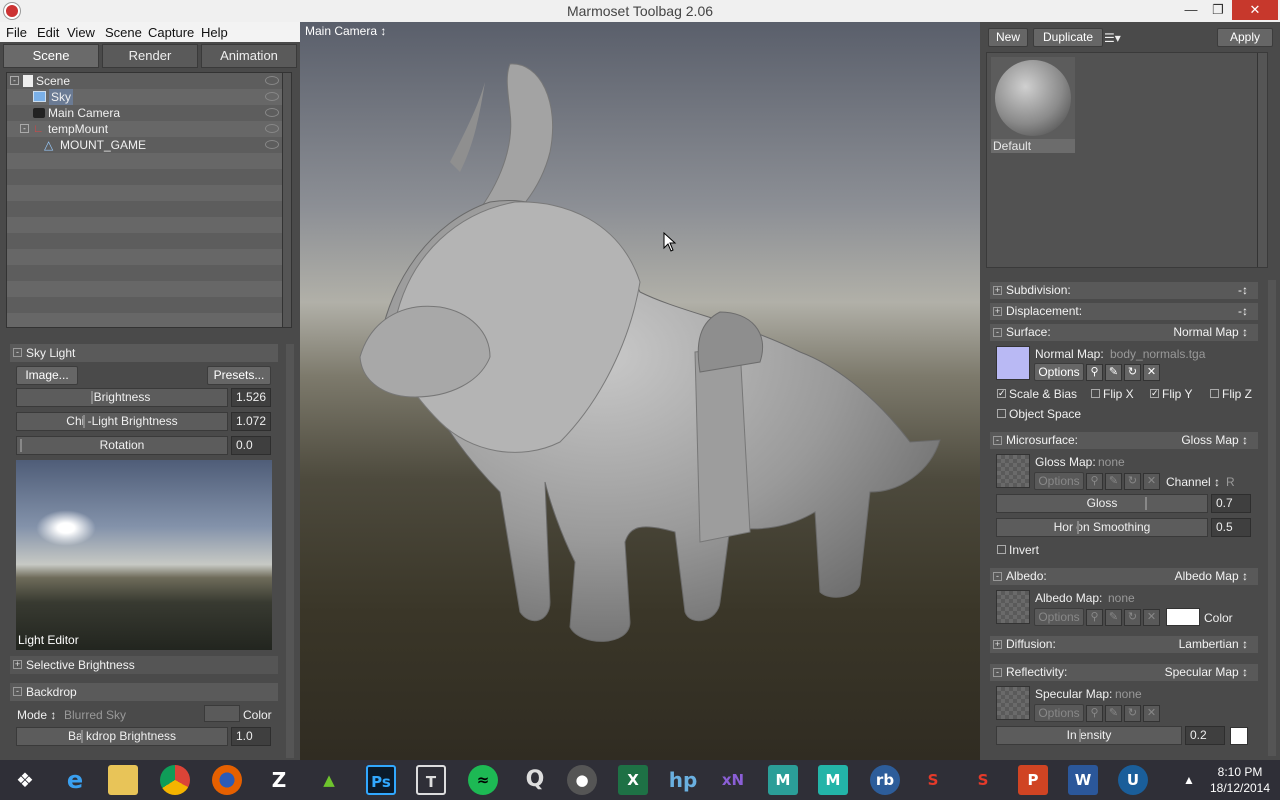 The width and height of the screenshot is (1280, 800). I want to click on intensity-value: 0.2, so click(1205, 735).